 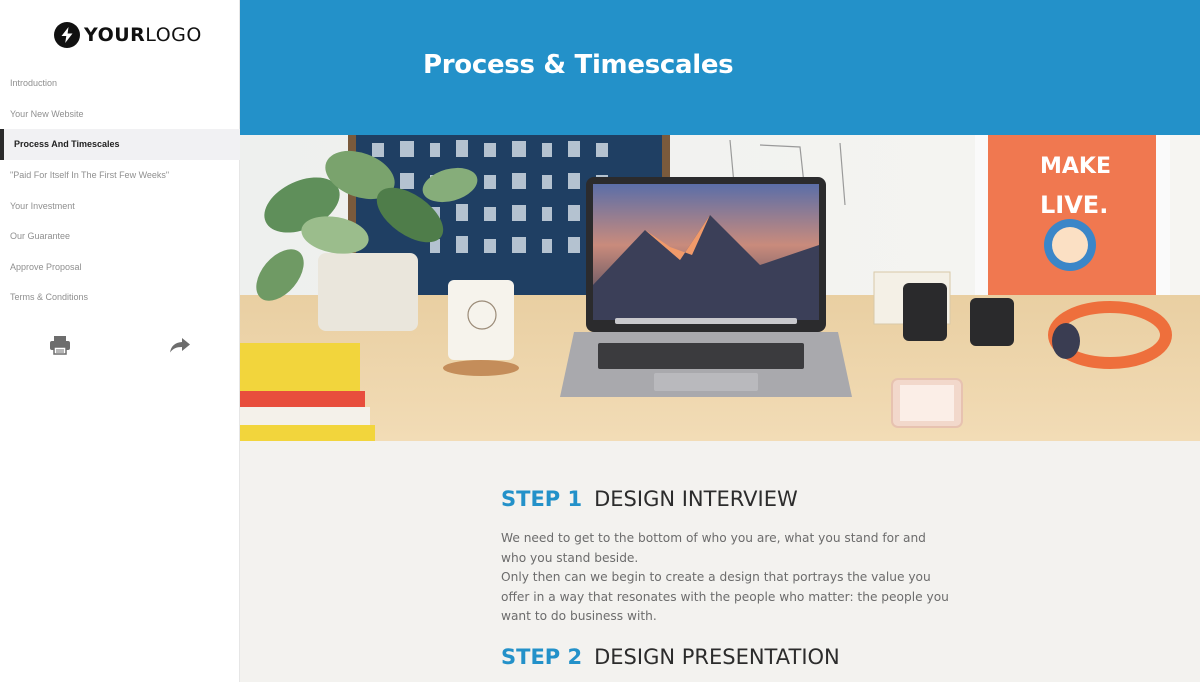 What do you see at coordinates (120, 297) in the screenshot?
I see `sidebar-item-terms-and-conditions: Terms & Conditions` at bounding box center [120, 297].